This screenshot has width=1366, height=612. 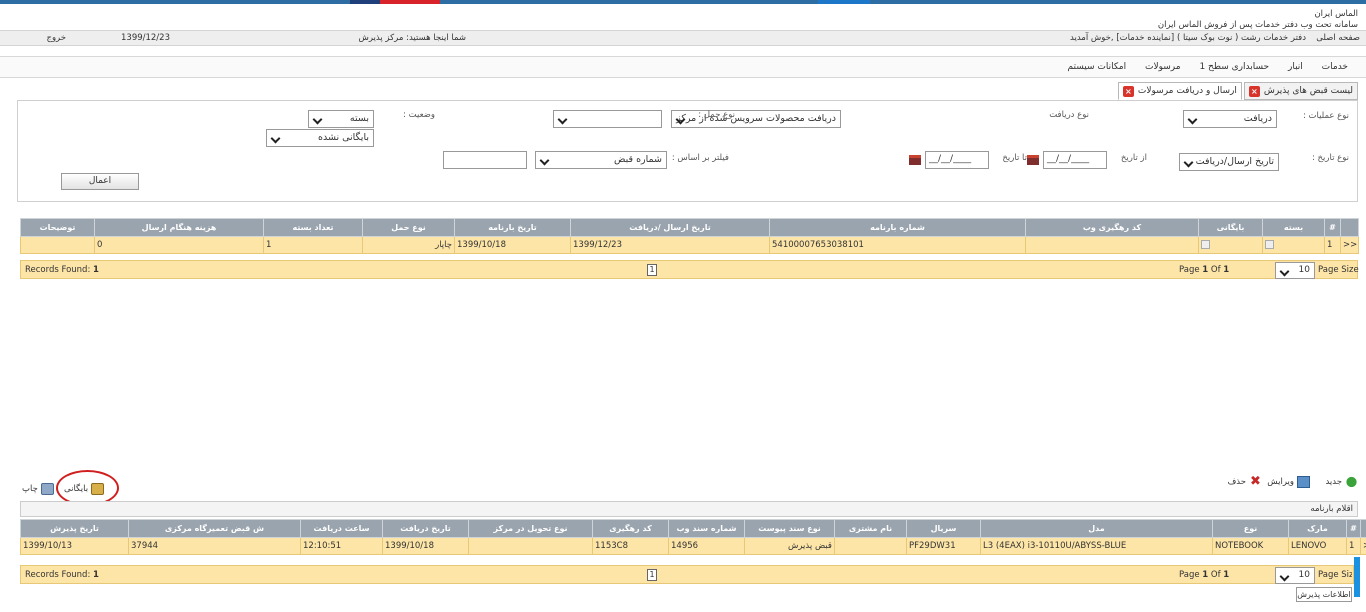 What do you see at coordinates (1097, 67) in the screenshot?
I see `menu-system: امکانات سیستم` at bounding box center [1097, 67].